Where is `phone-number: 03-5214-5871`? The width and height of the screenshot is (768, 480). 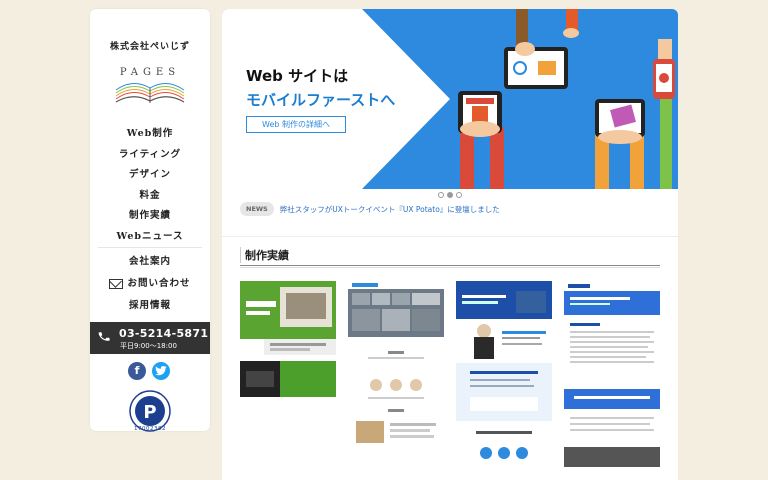
phone-number: 03-5214-5871 is located at coordinates (164, 333).